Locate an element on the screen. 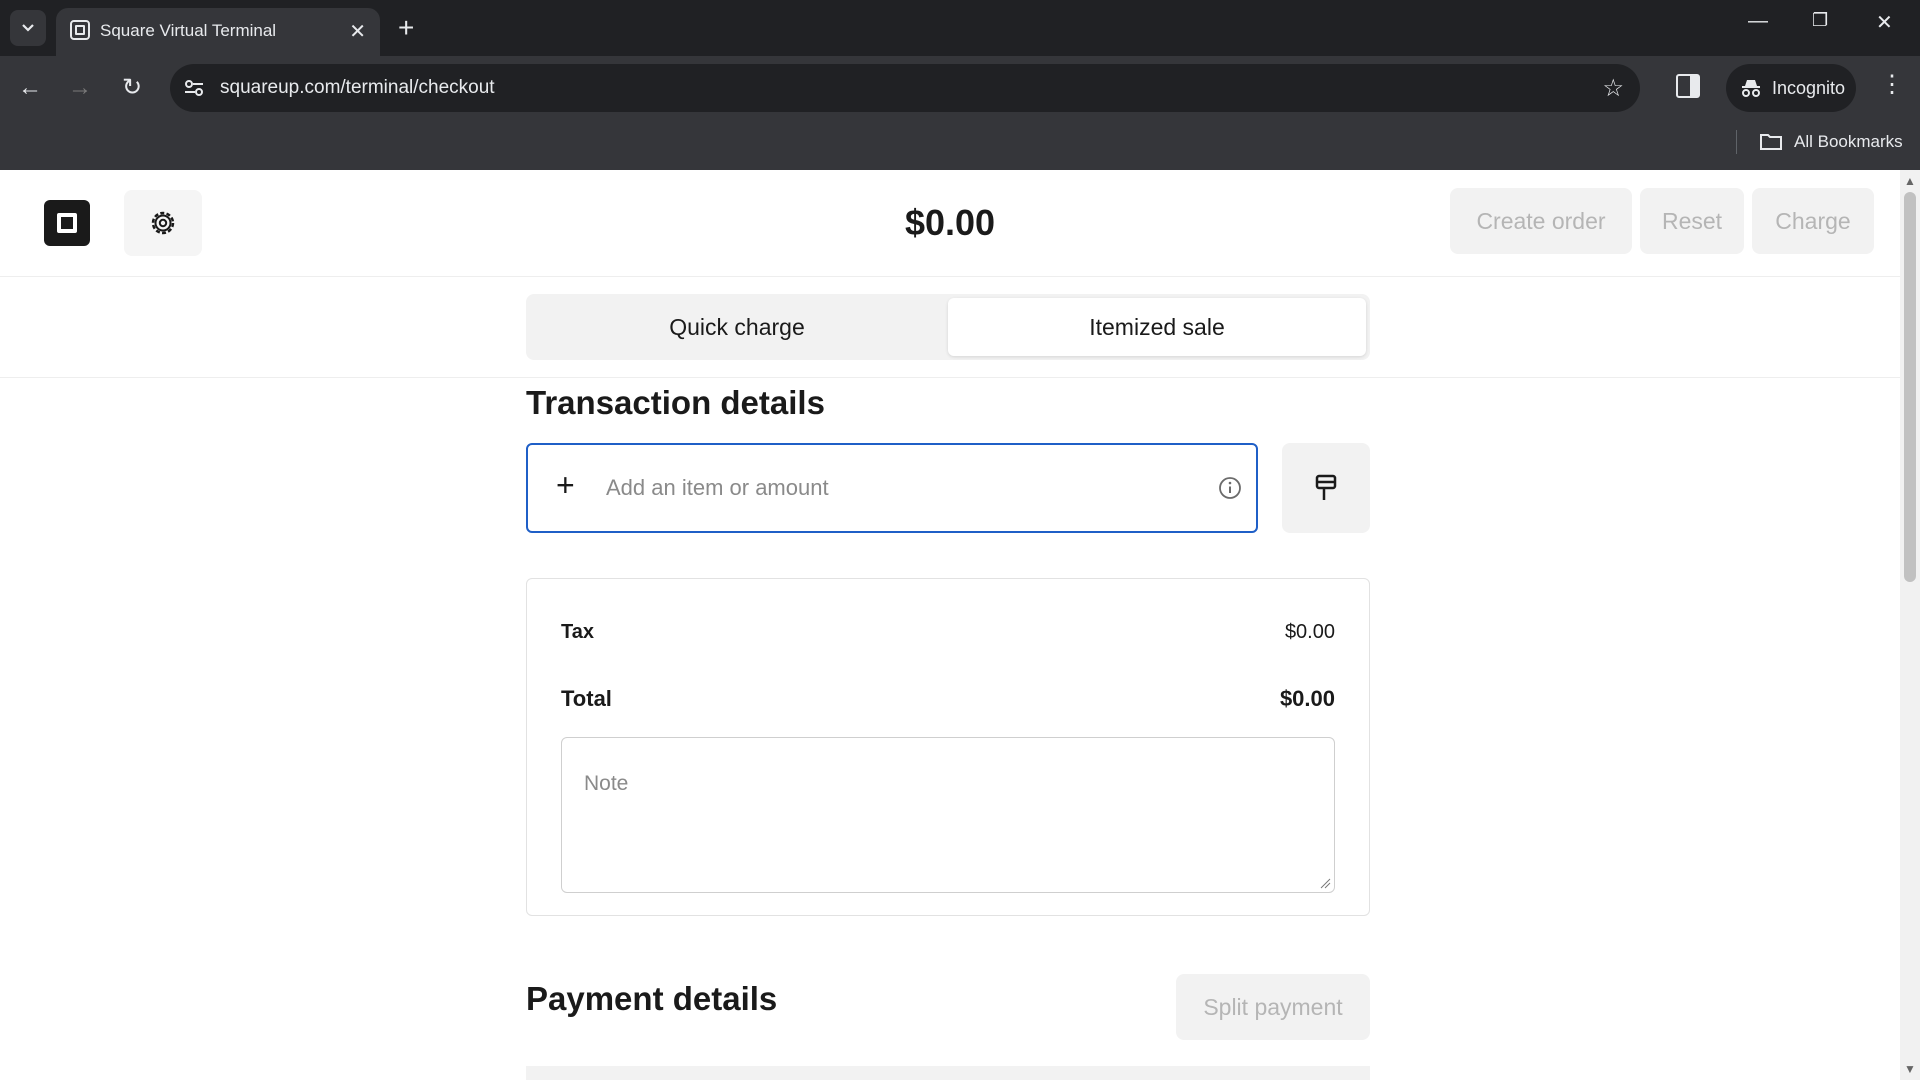 This screenshot has height=1080, width=1920. browser-menu-icon: ⋮ is located at coordinates (1892, 84).